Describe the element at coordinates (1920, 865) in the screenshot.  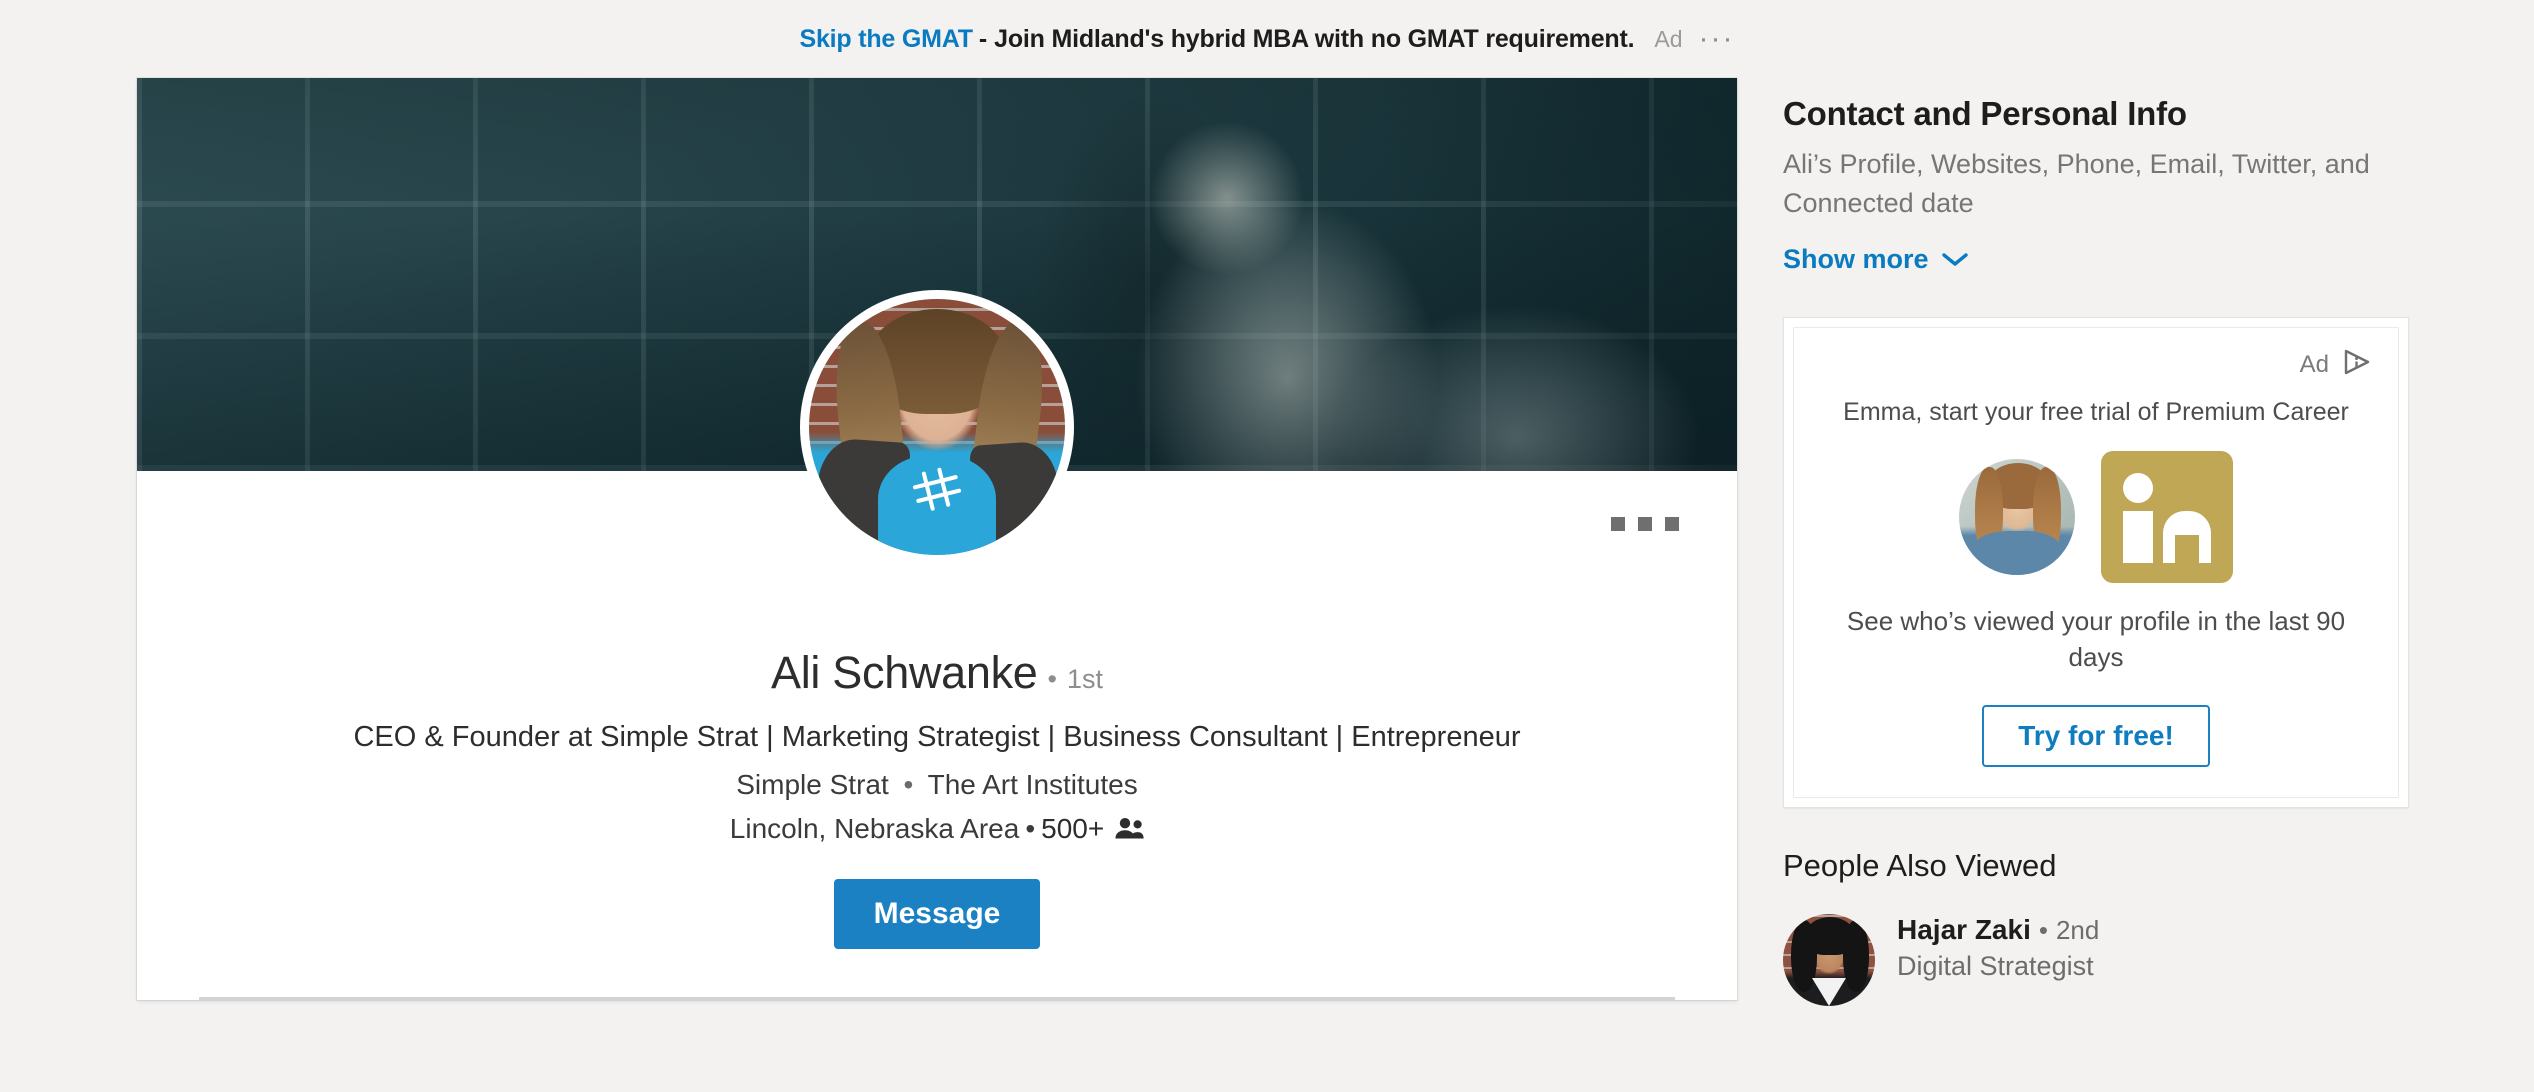
I see `people-also-viewed-heading: People Also Viewed` at that location.